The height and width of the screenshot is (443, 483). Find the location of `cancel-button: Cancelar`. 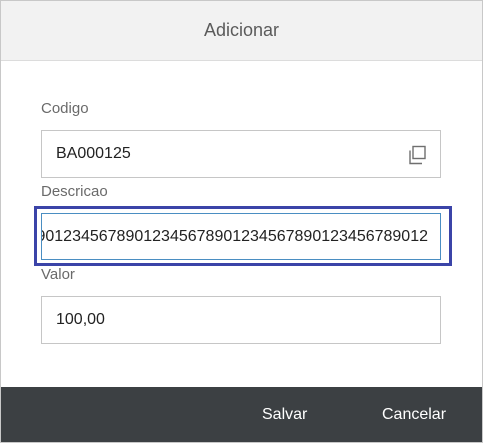

cancel-button: Cancelar is located at coordinates (414, 415).